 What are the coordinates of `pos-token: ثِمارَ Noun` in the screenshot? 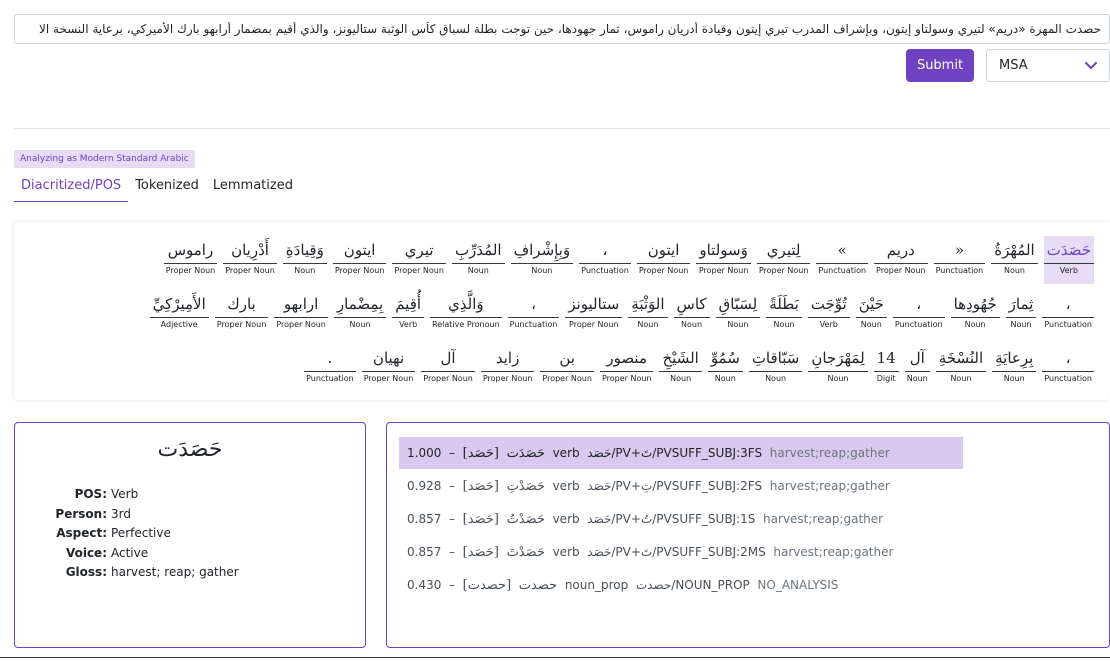 It's located at (1021, 314).